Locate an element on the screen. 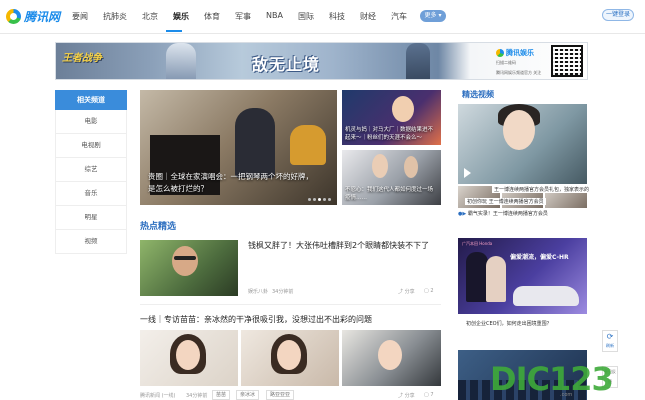  ad-banner: 王者战争 敌无止境 腾讯娱乐 扫描二维码 腾讯网娱乐频道官方 关注 is located at coordinates (321, 61).